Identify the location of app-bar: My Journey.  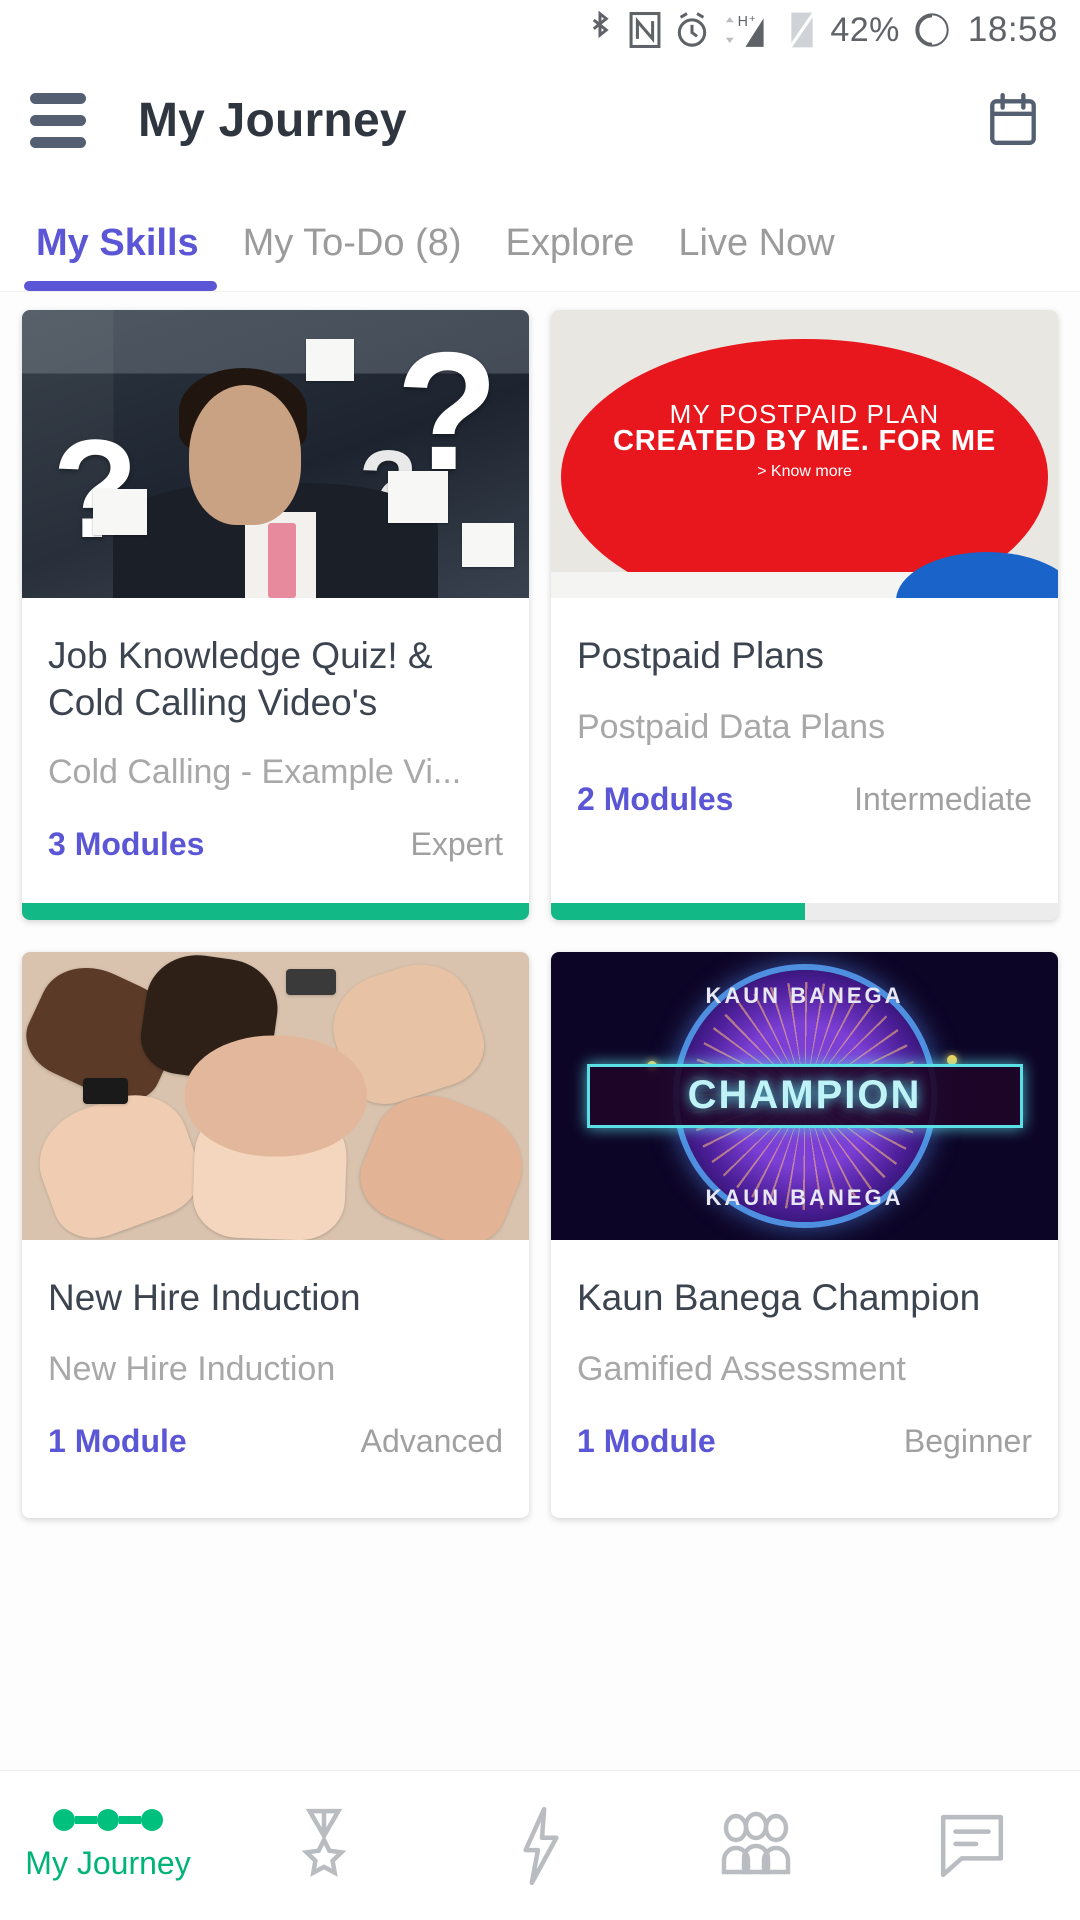
(540, 120).